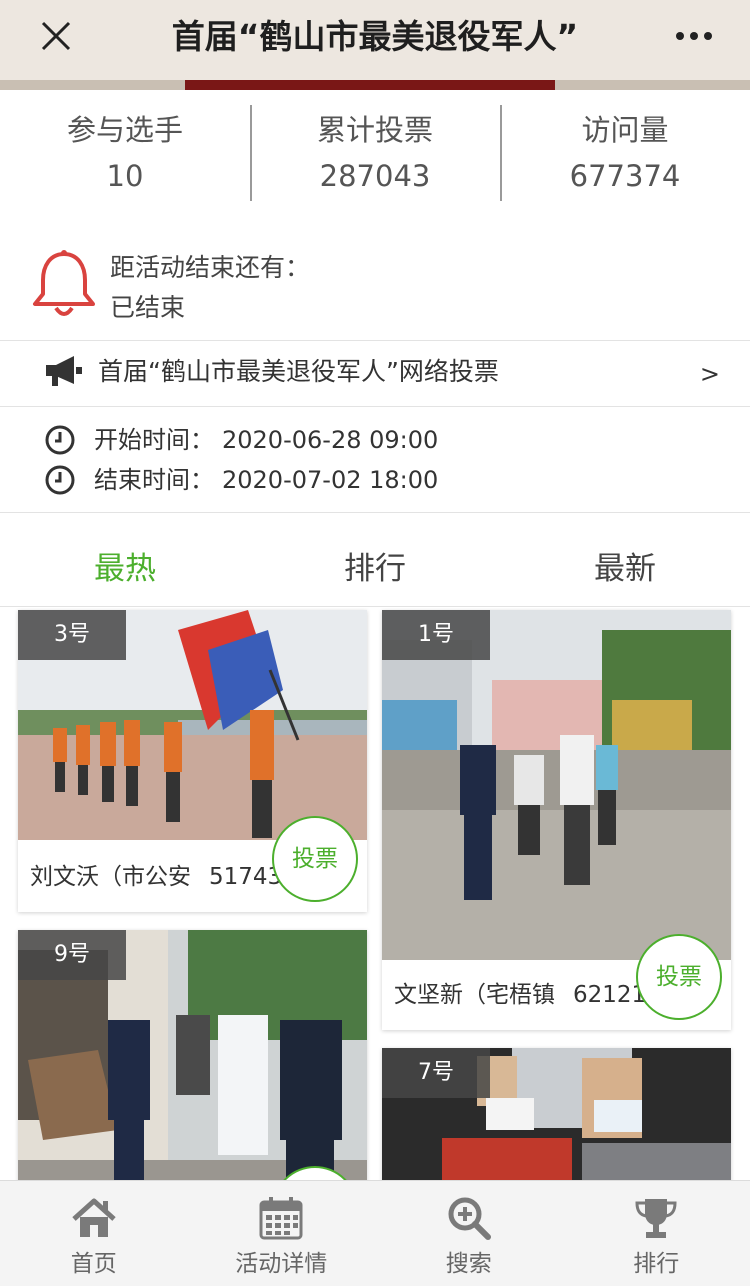 This screenshot has width=750, height=1286. Describe the element at coordinates (625, 130) in the screenshot. I see `stat-label: 访问量` at that location.